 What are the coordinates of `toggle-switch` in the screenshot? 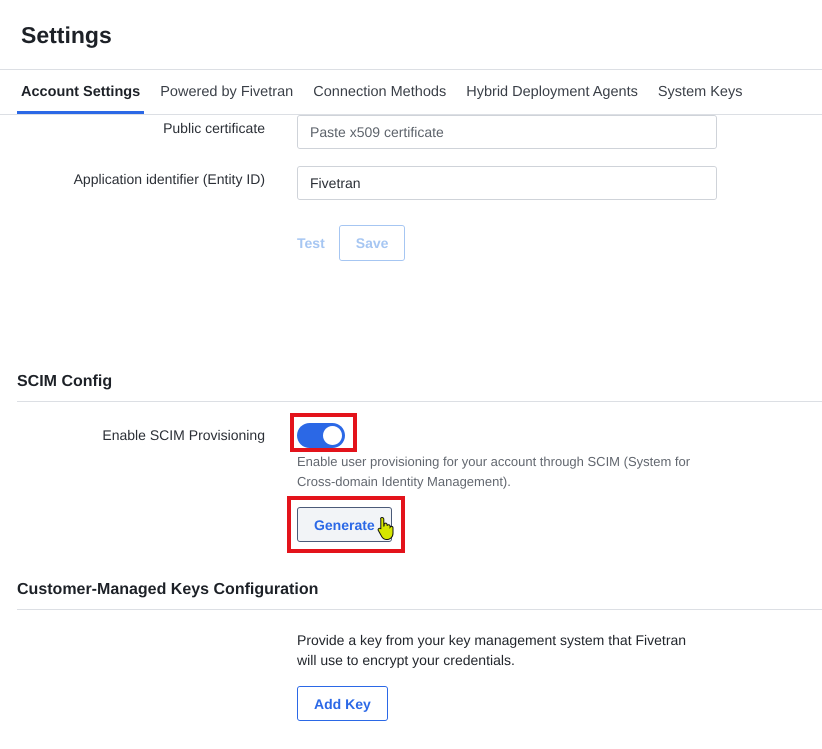 It's located at (321, 435).